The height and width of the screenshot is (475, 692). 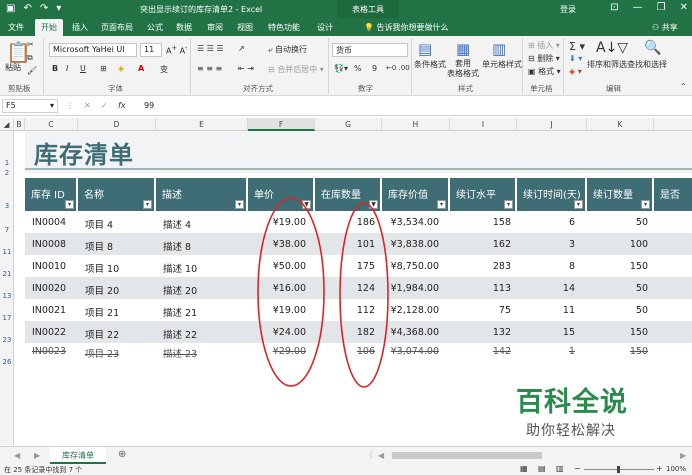 I want to click on watermark-slogan: 助你轻松解决, so click(x=571, y=431).